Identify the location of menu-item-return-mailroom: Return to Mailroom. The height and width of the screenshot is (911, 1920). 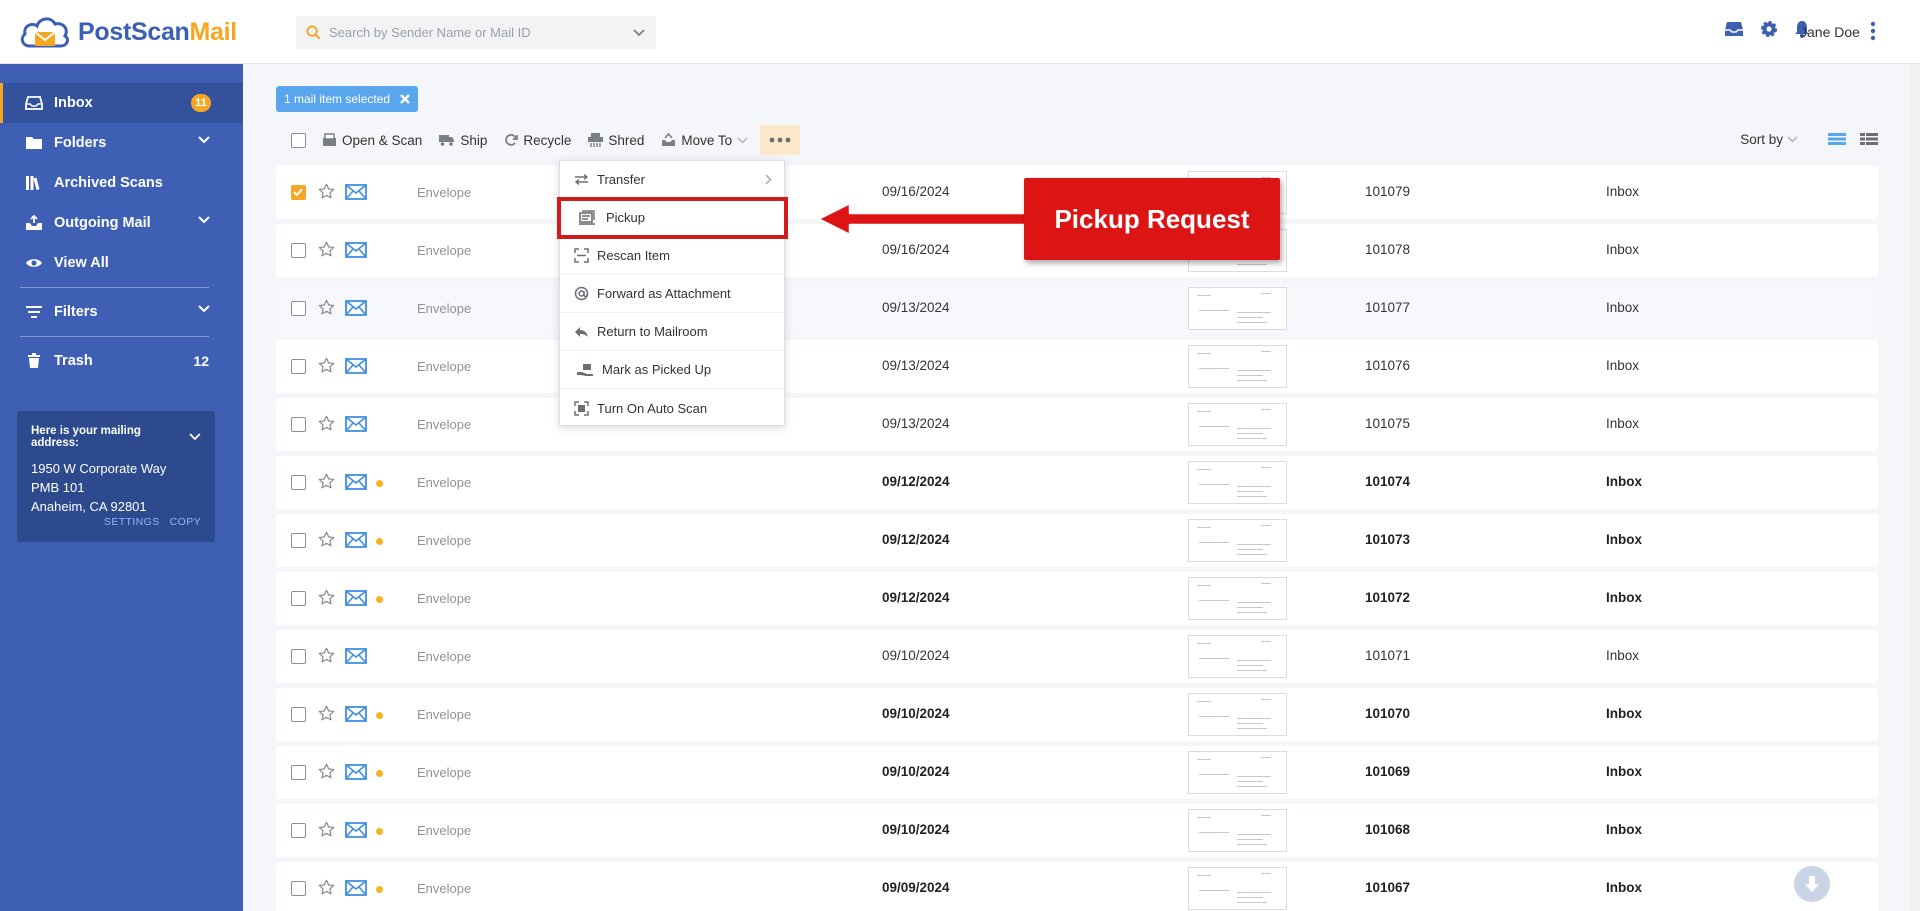
(672, 332).